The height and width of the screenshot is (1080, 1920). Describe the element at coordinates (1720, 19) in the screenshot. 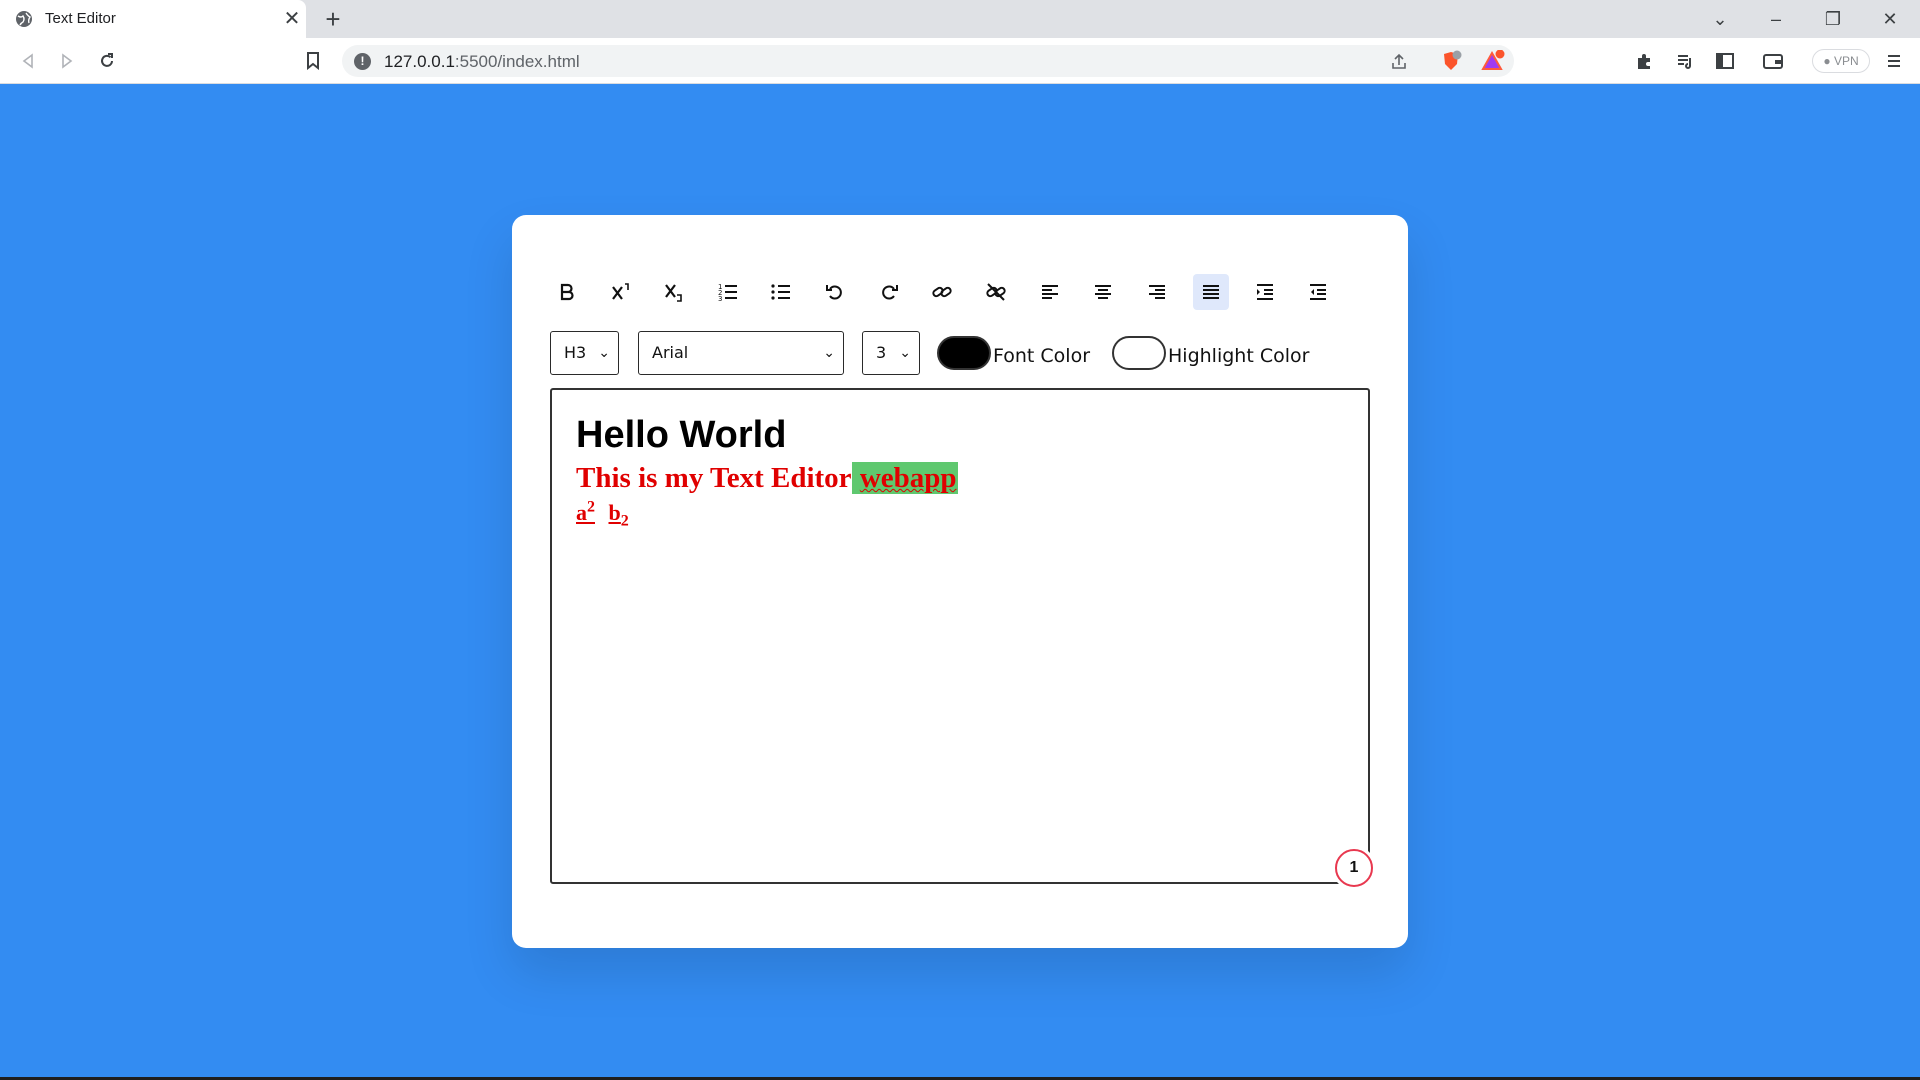

I see `tab-search-chevron-icon: ⌄` at that location.